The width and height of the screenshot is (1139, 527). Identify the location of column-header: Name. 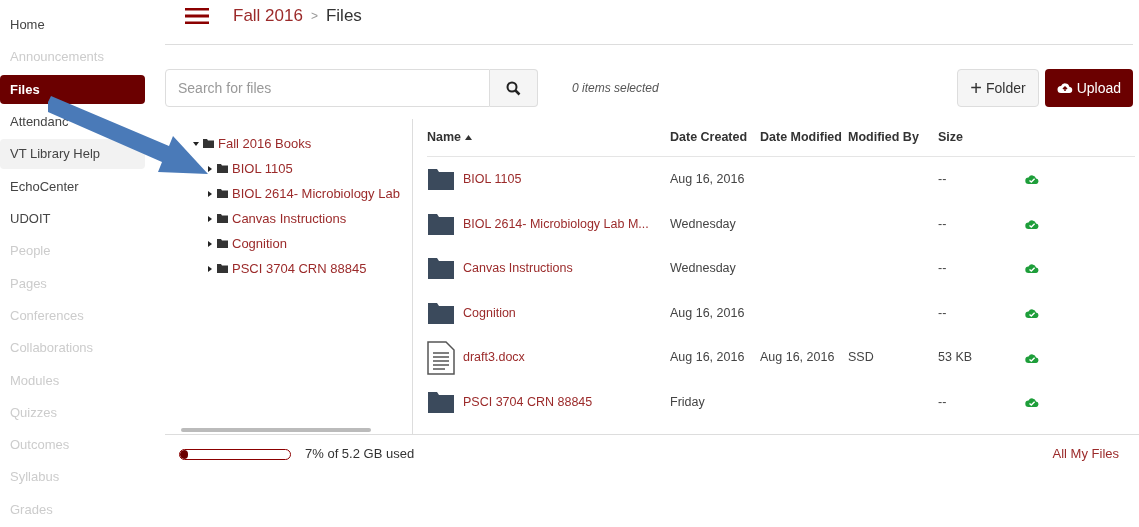
(548, 137).